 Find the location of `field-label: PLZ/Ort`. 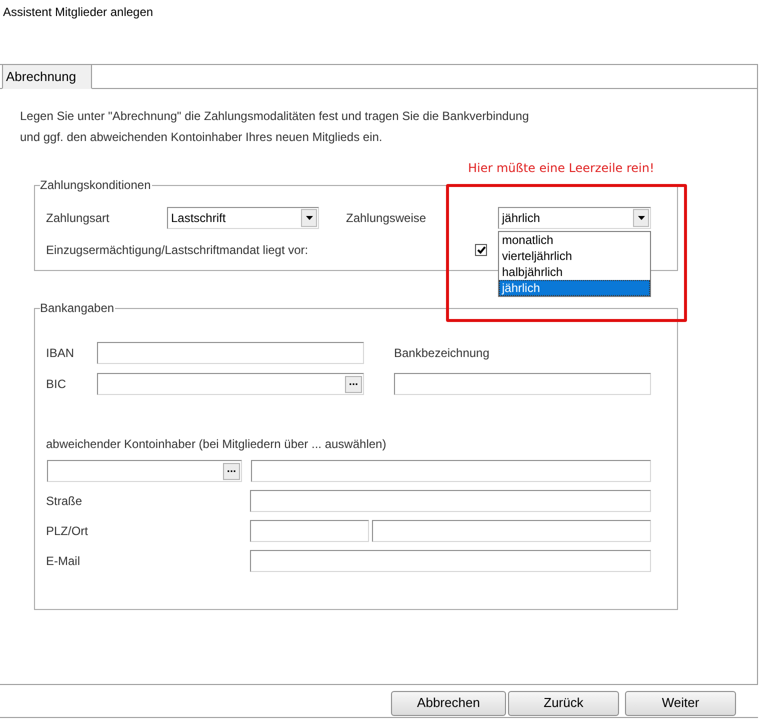

field-label: PLZ/Ort is located at coordinates (68, 531).